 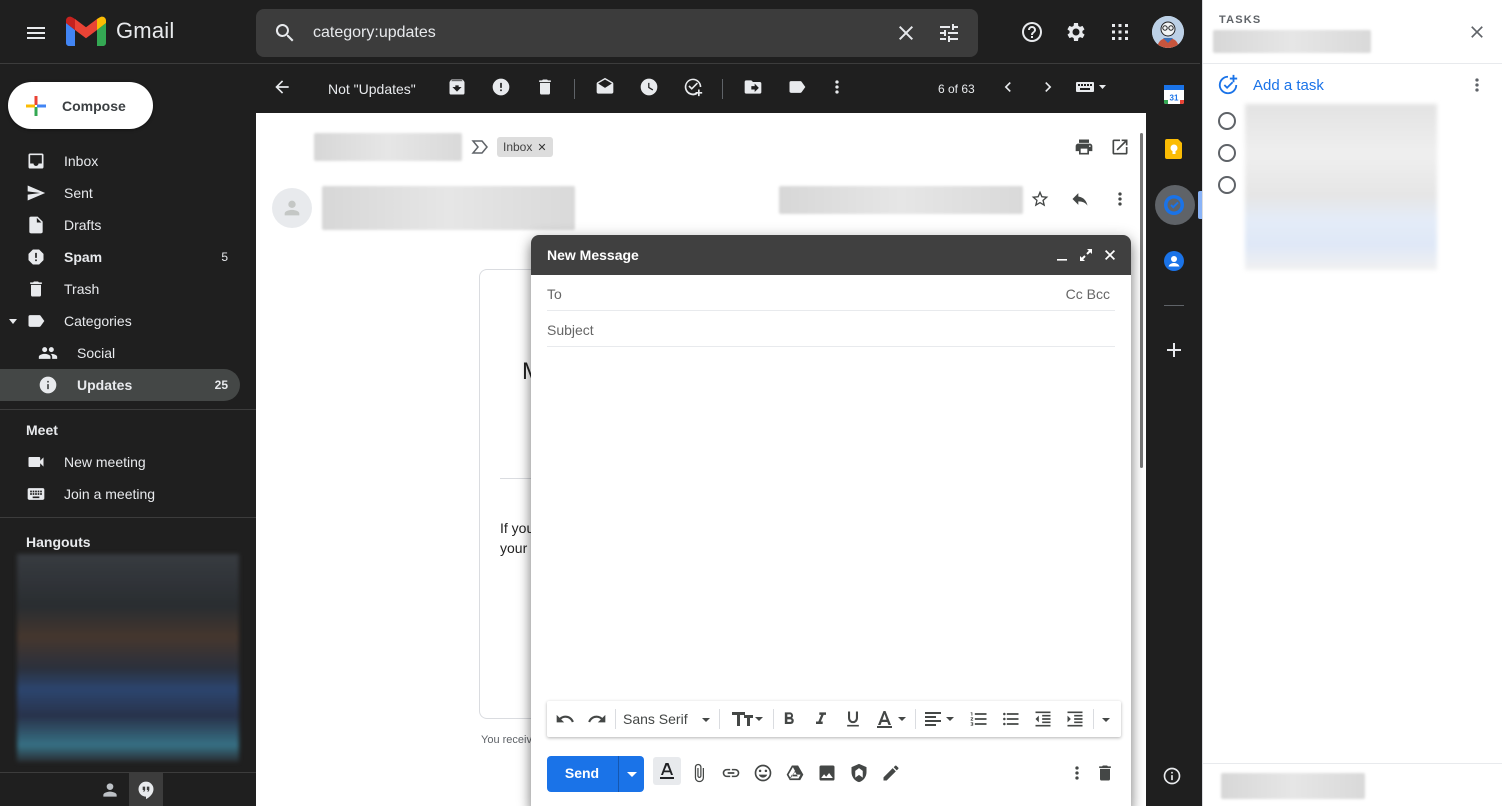 What do you see at coordinates (1341, 187) in the screenshot?
I see `task-items-redacted` at bounding box center [1341, 187].